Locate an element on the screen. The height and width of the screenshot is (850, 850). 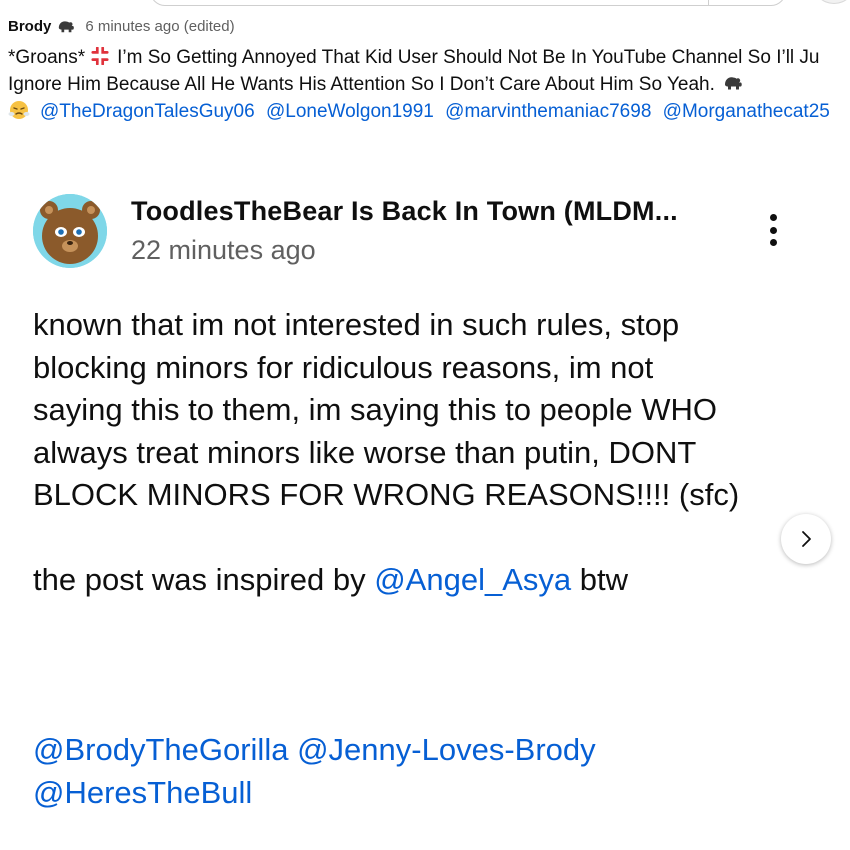
comment-text-groans: *Groans* is located at coordinates (47, 57).